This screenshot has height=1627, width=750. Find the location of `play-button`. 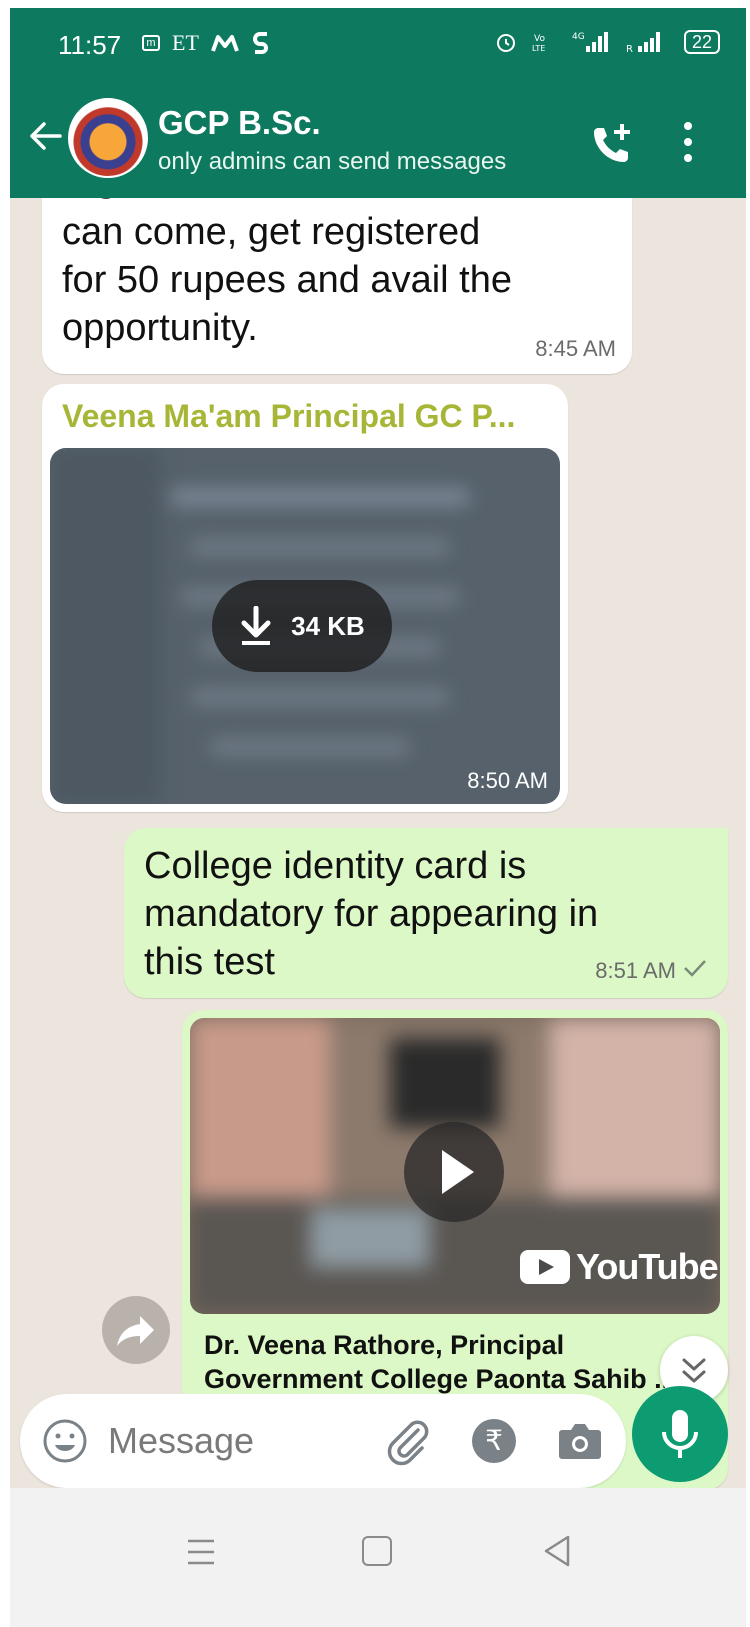

play-button is located at coordinates (454, 1172).